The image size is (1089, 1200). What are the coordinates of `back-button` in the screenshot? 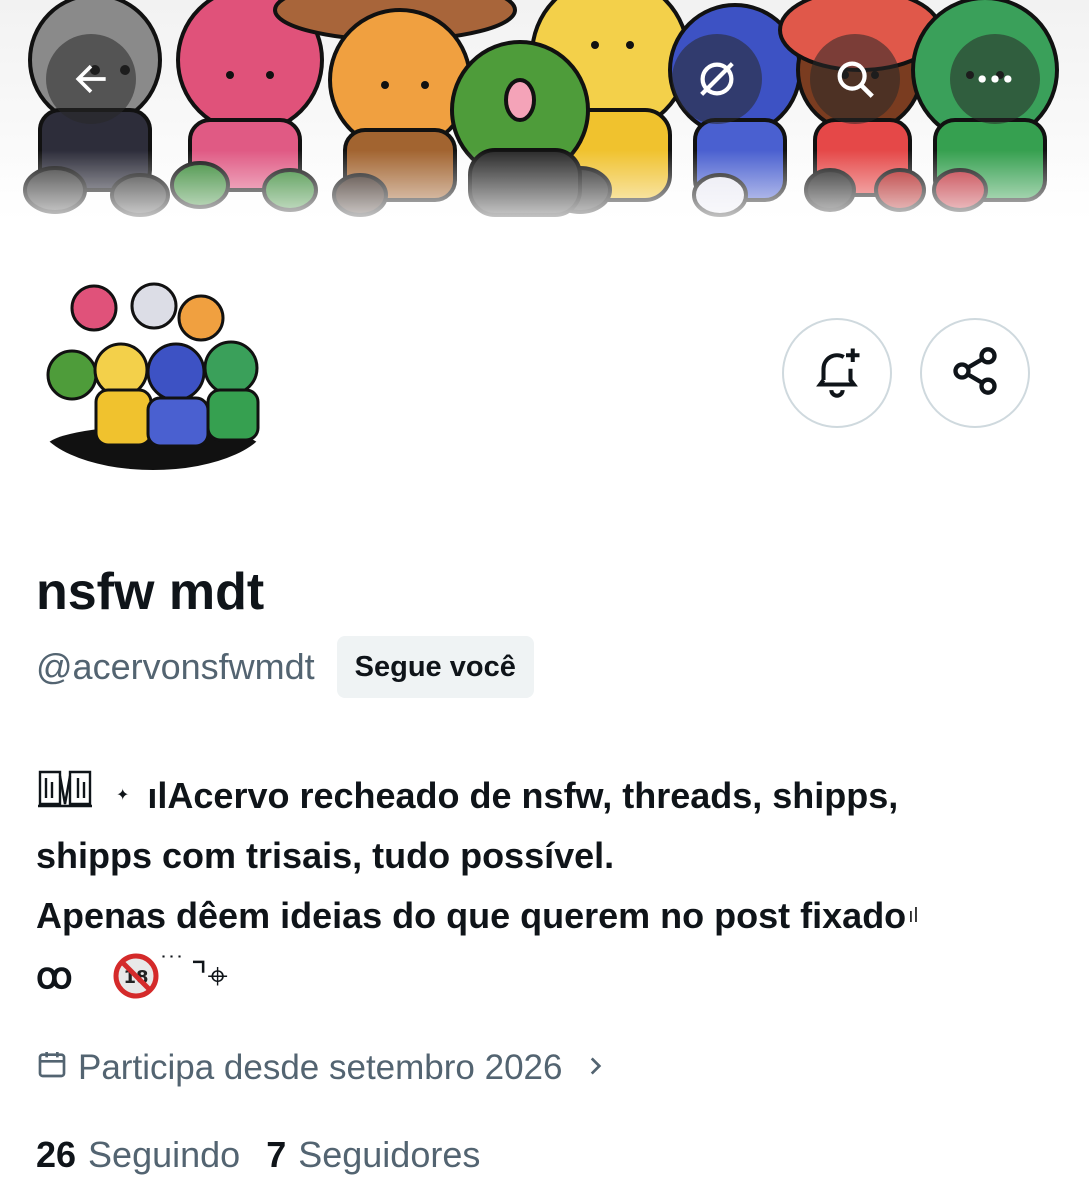 It's located at (91, 79).